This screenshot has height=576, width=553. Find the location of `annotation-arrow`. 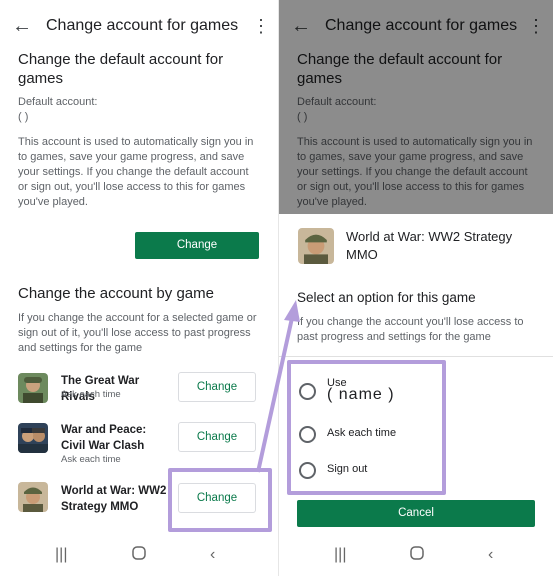

annotation-arrow is located at coordinates (278, 386).